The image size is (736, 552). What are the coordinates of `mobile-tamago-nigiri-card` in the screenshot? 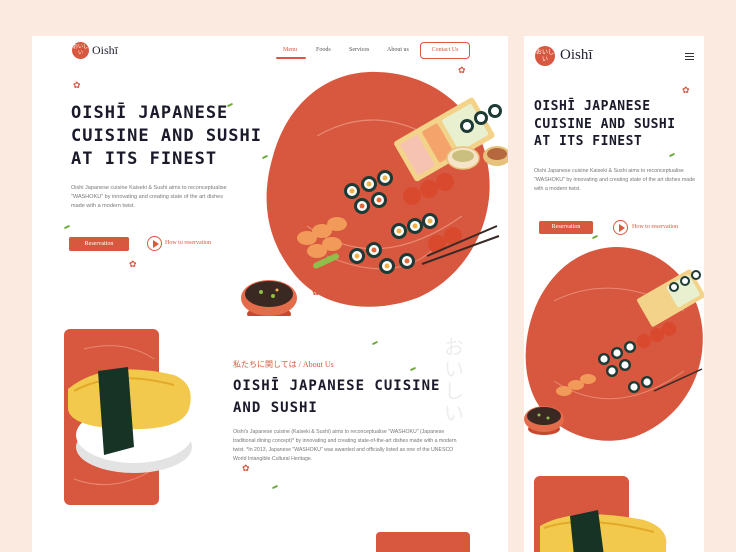 It's located at (600, 514).